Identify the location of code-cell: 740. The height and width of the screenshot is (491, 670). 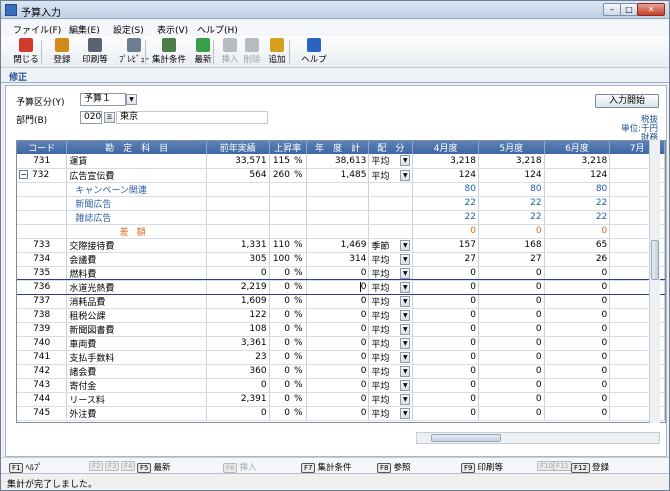
(42, 343).